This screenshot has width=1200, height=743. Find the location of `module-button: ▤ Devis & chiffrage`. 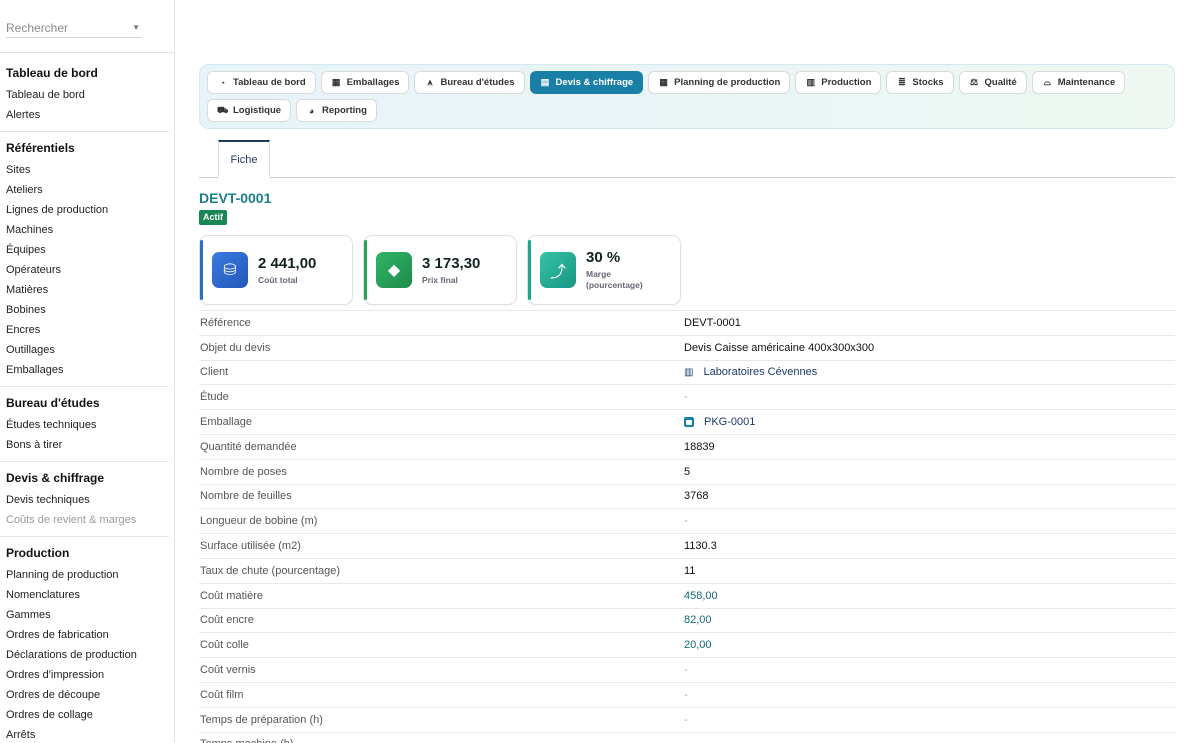

module-button: ▤ Devis & chiffrage is located at coordinates (586, 82).